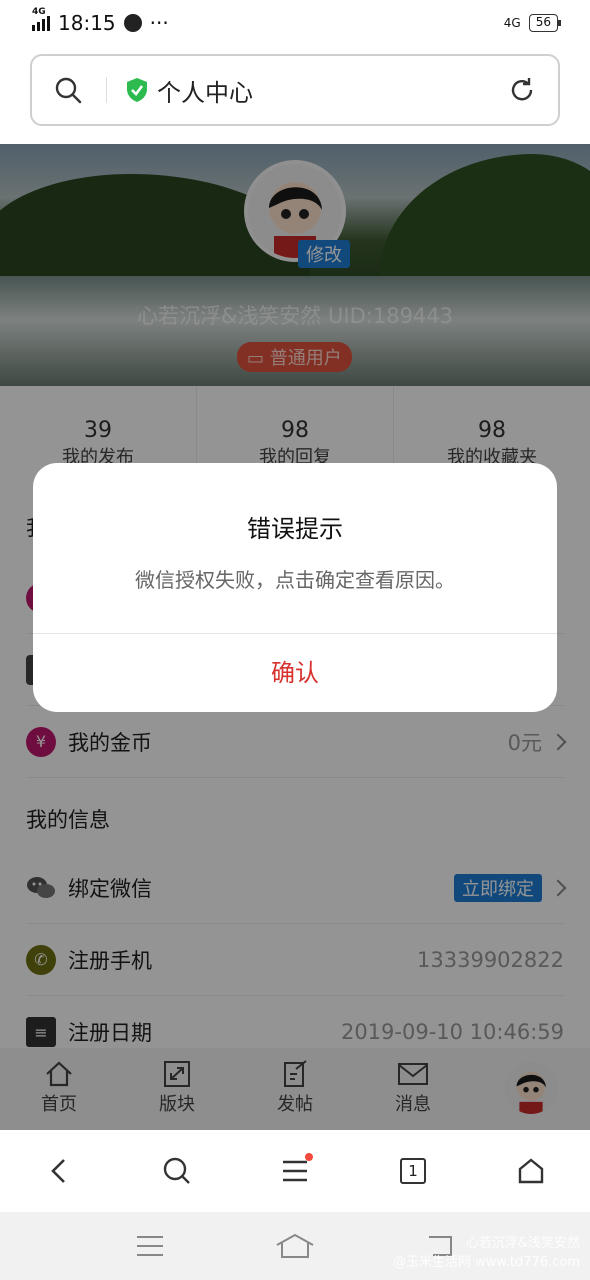  Describe the element at coordinates (295, 90) in the screenshot. I see `address-bar: 个人中心` at that location.